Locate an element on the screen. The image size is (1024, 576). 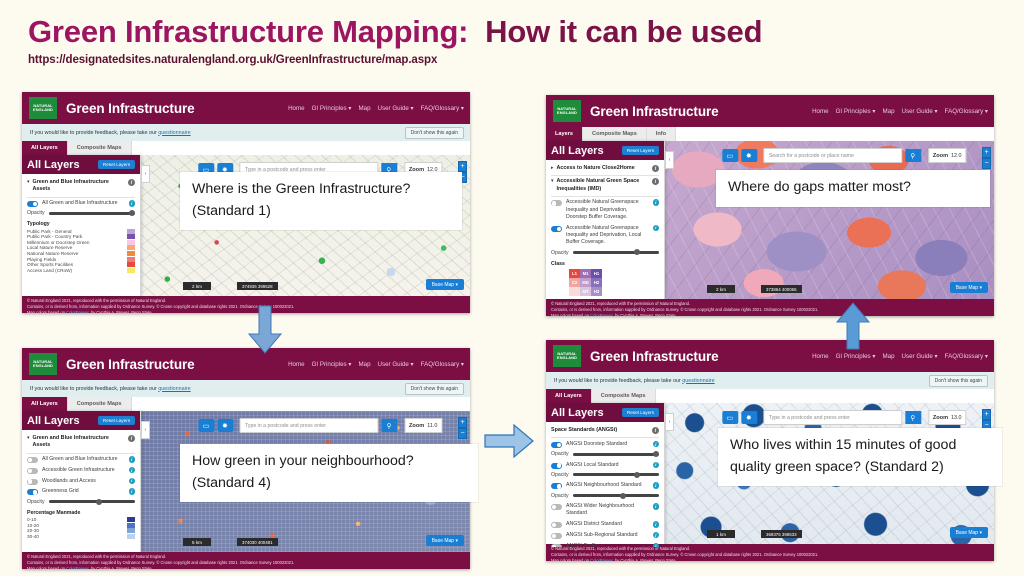
layer-row: ANGSt Profile i is located at coordinates (605, 543).